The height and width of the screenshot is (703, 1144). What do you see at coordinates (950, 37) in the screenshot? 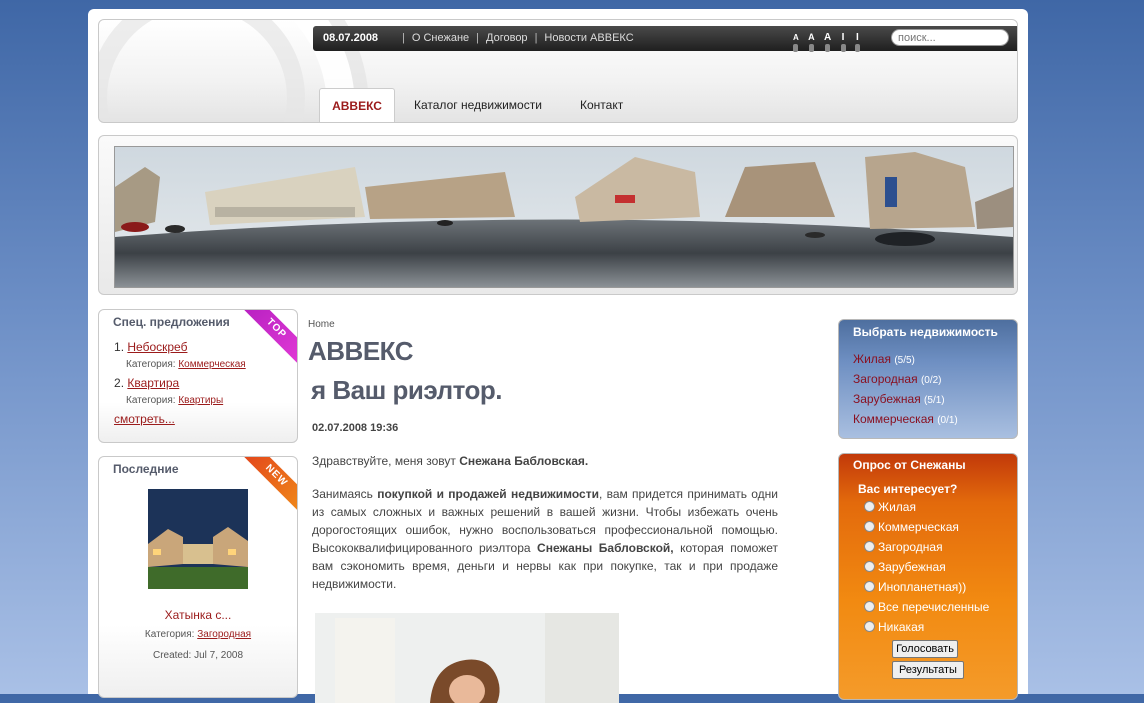
I see `search-input` at bounding box center [950, 37].